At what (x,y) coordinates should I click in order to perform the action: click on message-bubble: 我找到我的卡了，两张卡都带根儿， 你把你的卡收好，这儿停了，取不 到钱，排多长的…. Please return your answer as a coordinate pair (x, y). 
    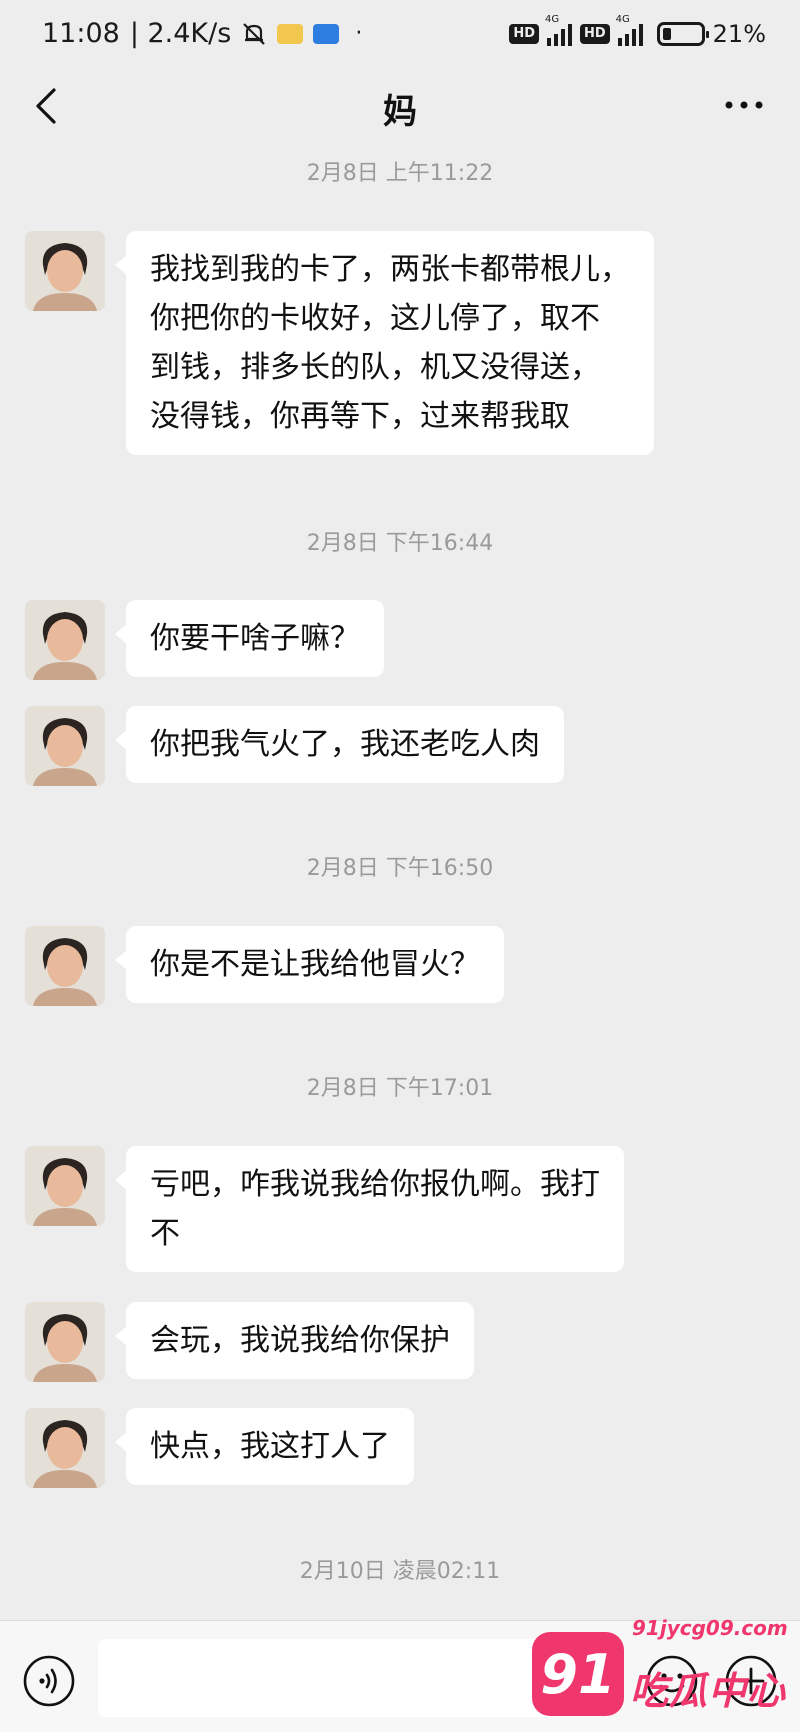
    Looking at the image, I should click on (384, 343).